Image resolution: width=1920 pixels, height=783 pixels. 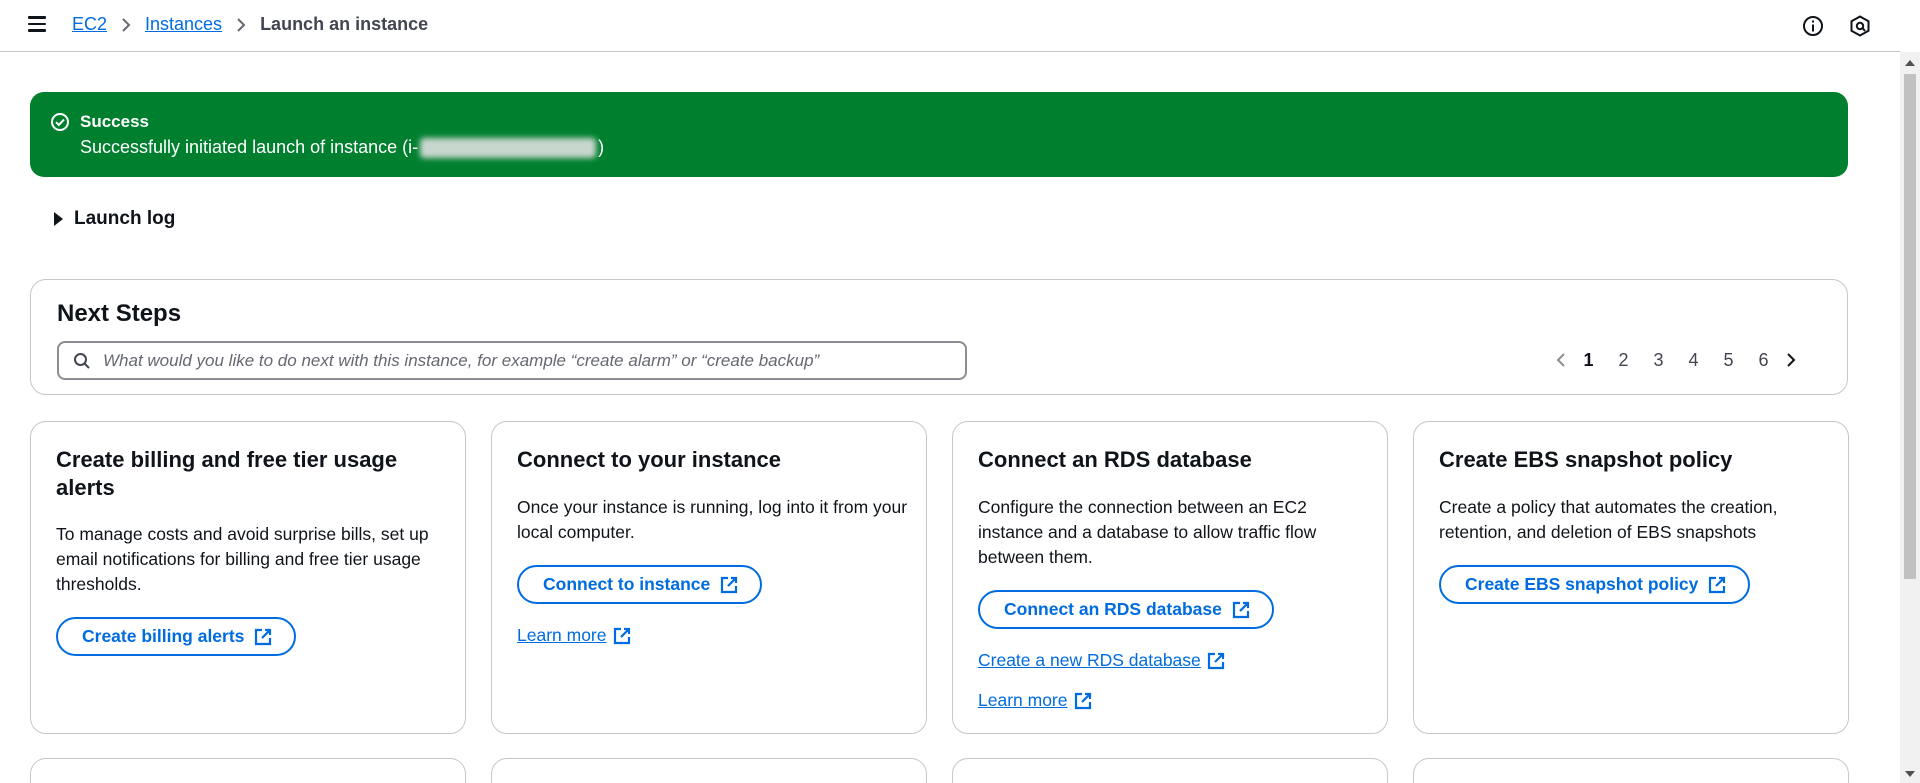 I want to click on create-new-rds-database-link: Create a new RDS database, so click(x=1101, y=660).